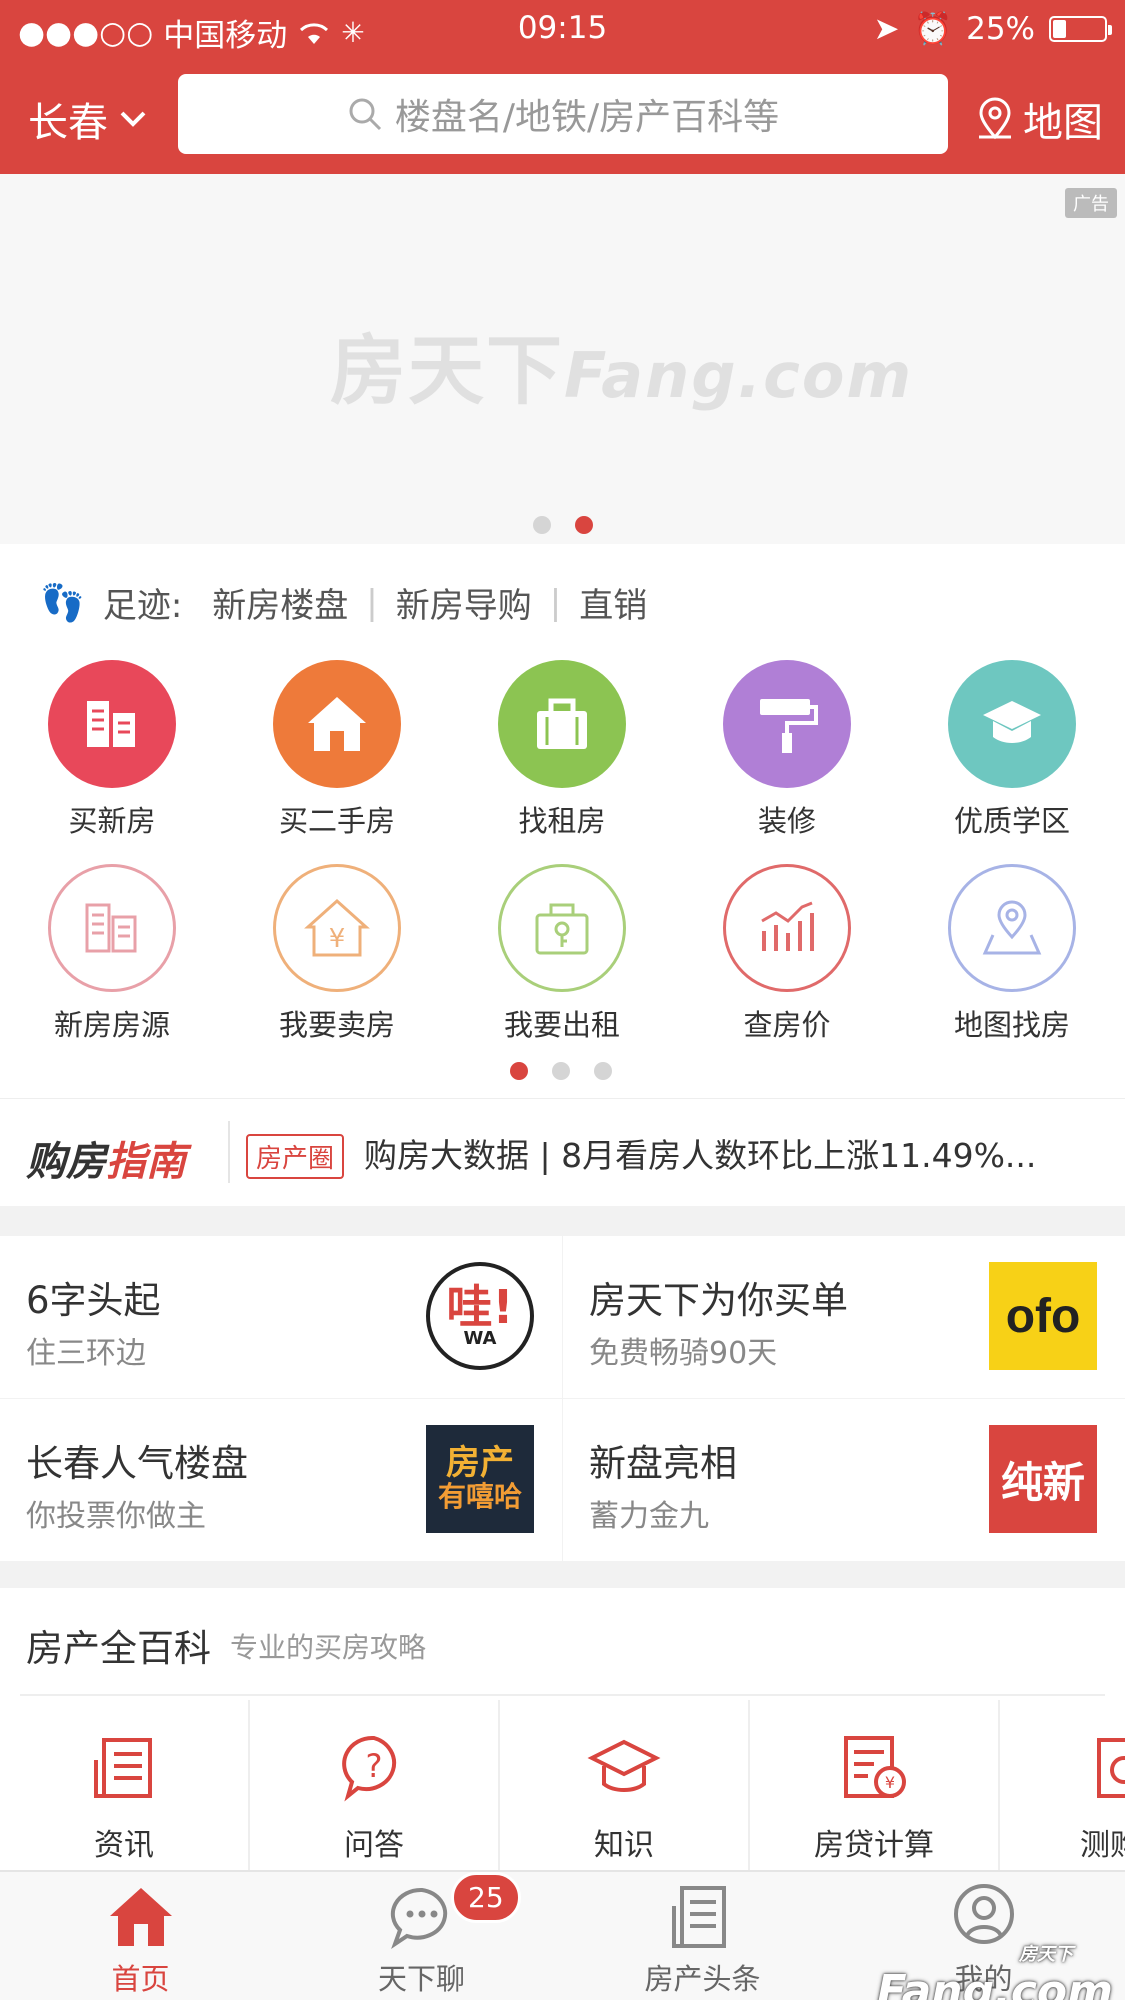 This screenshot has height=2000, width=1125. What do you see at coordinates (112, 928) in the screenshot?
I see `building-outline-icon` at bounding box center [112, 928].